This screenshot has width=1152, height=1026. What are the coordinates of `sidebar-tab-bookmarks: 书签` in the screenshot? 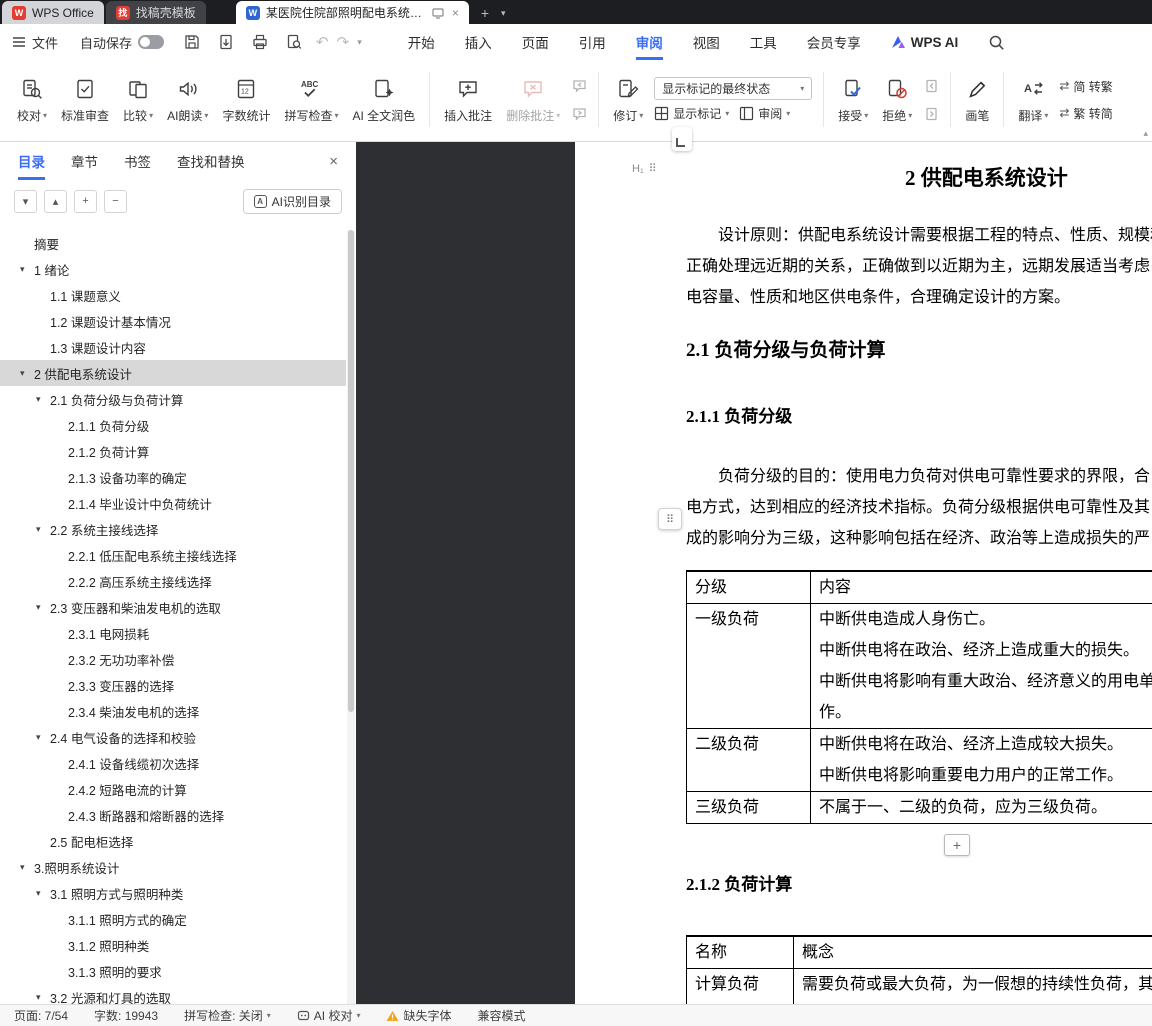 It's located at (137, 161).